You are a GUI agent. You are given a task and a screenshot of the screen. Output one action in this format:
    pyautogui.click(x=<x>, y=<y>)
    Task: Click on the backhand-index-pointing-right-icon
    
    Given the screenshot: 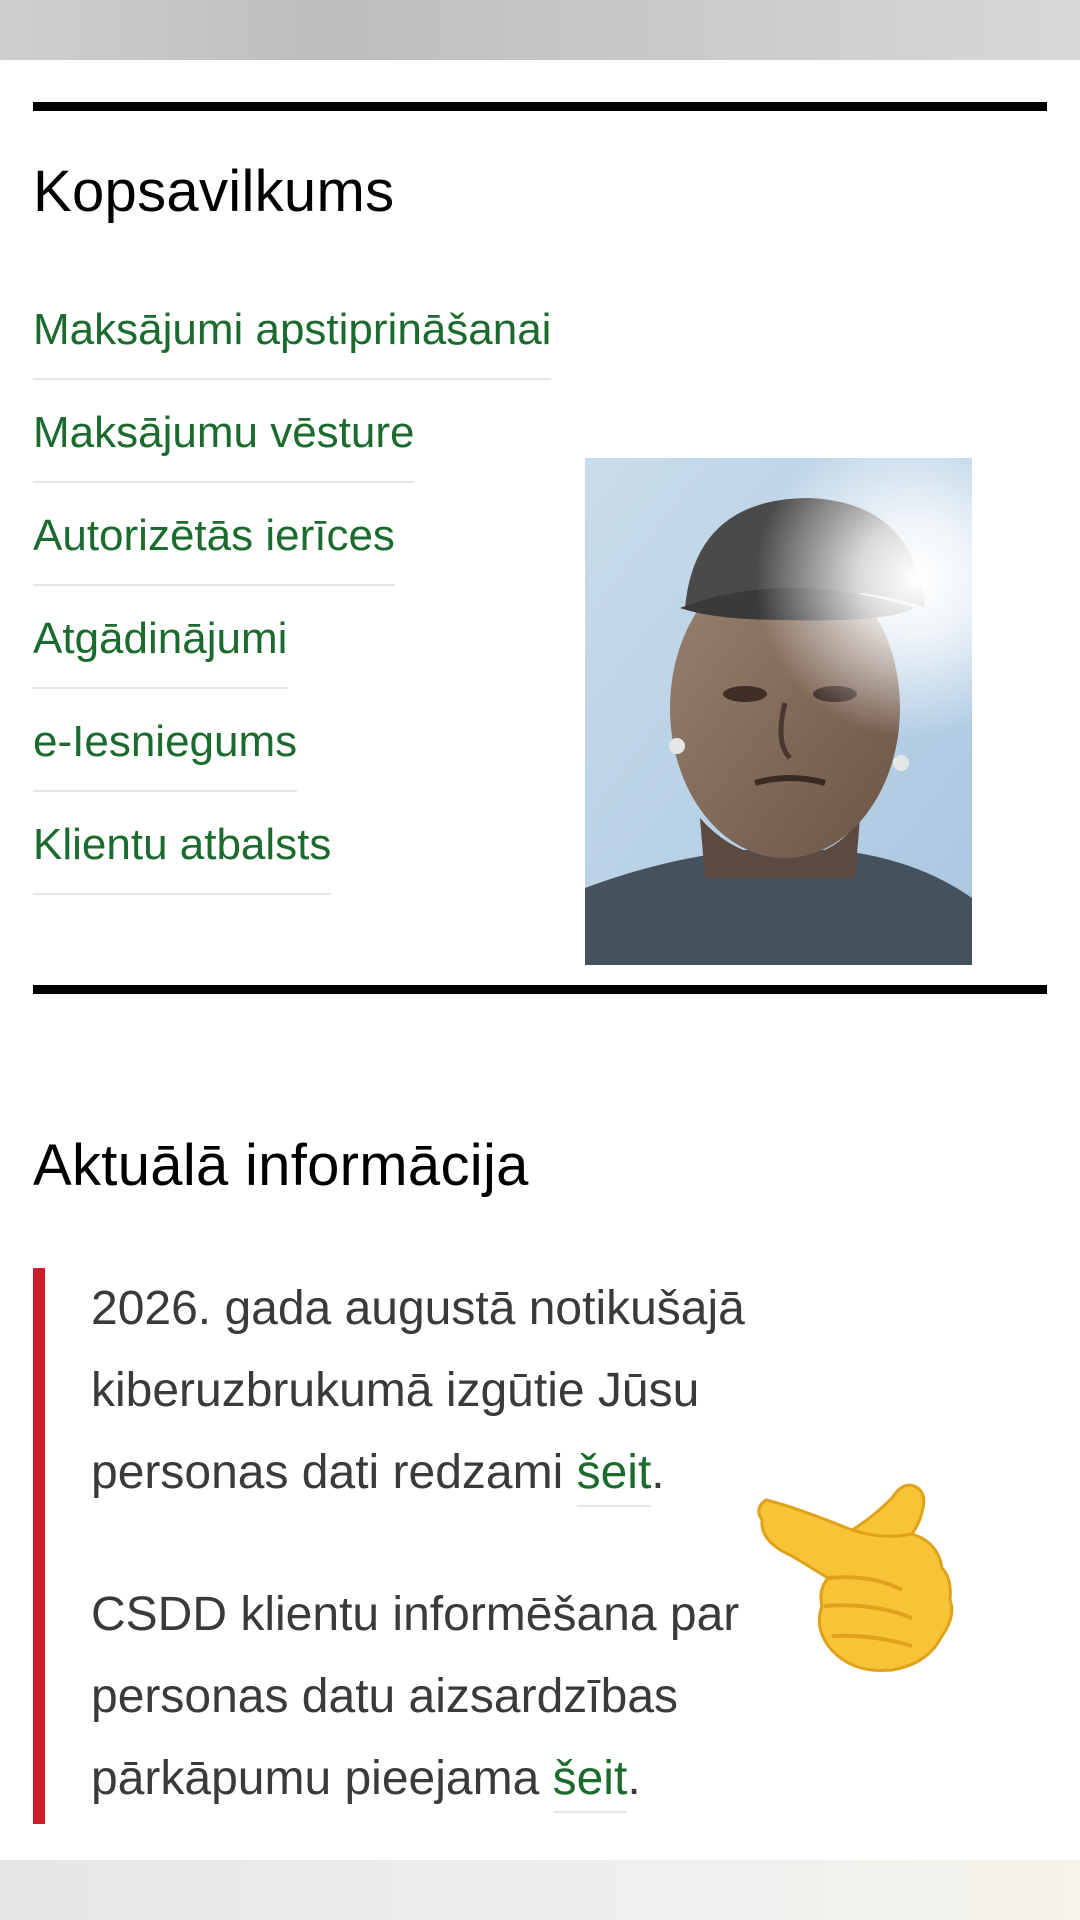 What is the action you would take?
    pyautogui.click(x=858, y=1578)
    